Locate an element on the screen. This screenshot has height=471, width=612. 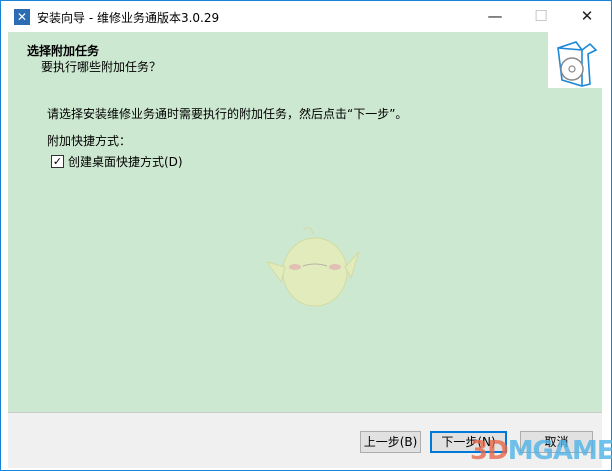
window-title: 安装向导 - 维修业务通版本3.0.29 is located at coordinates (128, 18).